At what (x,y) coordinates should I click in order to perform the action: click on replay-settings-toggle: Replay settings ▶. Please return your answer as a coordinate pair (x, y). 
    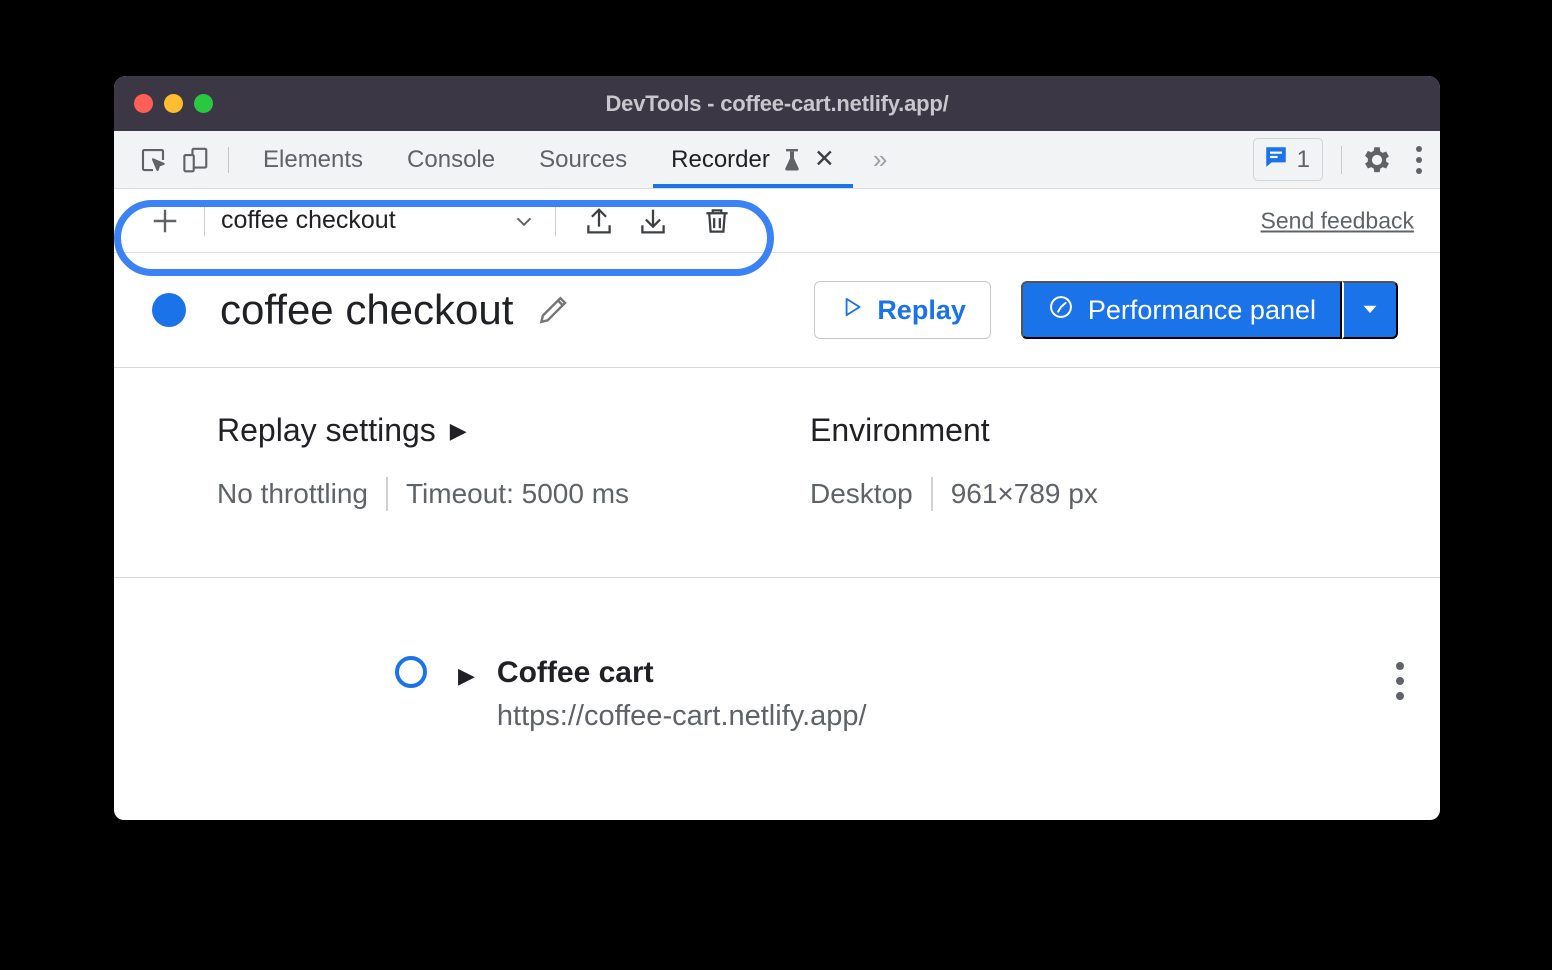
    Looking at the image, I should click on (496, 430).